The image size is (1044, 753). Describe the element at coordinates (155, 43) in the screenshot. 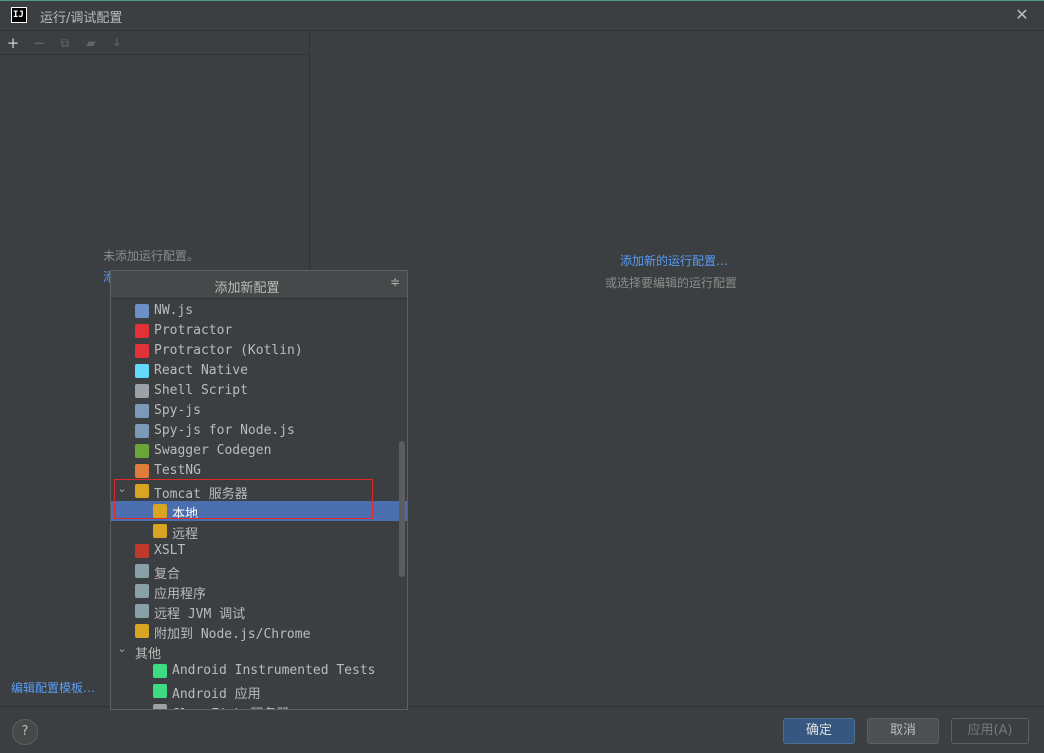

I see `tree-toolbar: + − ⧉ ▰ ↓` at that location.